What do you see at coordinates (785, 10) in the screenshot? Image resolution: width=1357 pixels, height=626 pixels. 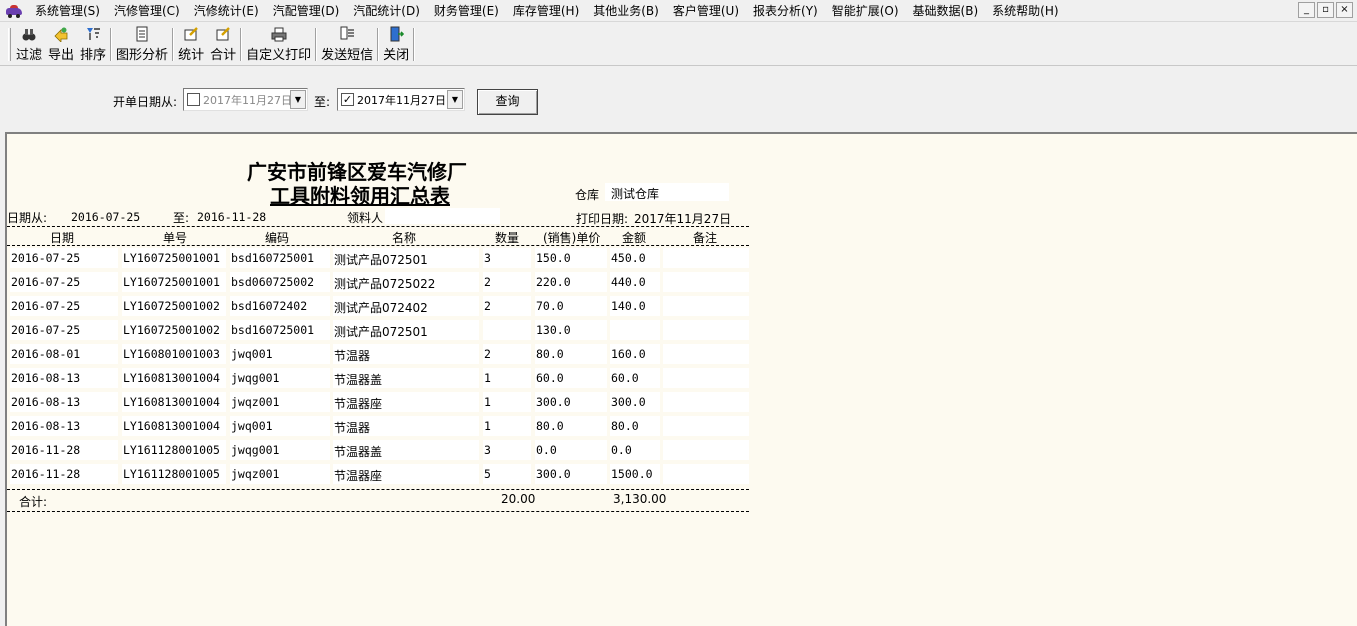 I see `menu-reports: 报表分析(Y)` at bounding box center [785, 10].